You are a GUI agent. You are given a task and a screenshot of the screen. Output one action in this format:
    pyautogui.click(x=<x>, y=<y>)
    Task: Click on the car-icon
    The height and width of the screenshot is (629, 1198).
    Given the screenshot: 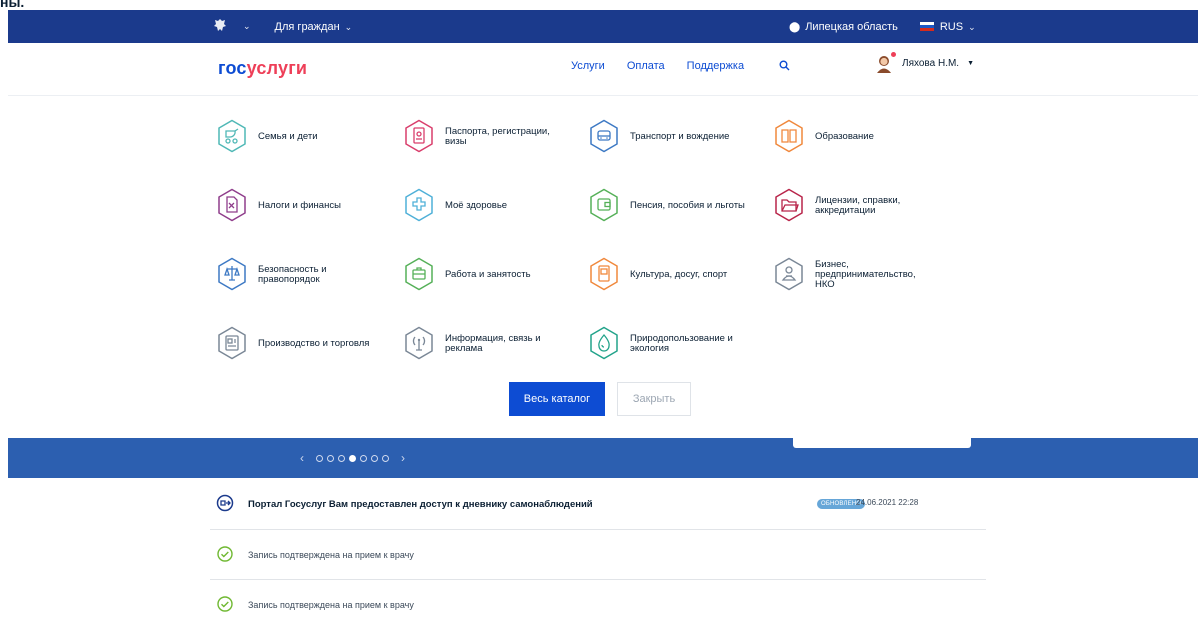 What is the action you would take?
    pyautogui.click(x=609, y=137)
    